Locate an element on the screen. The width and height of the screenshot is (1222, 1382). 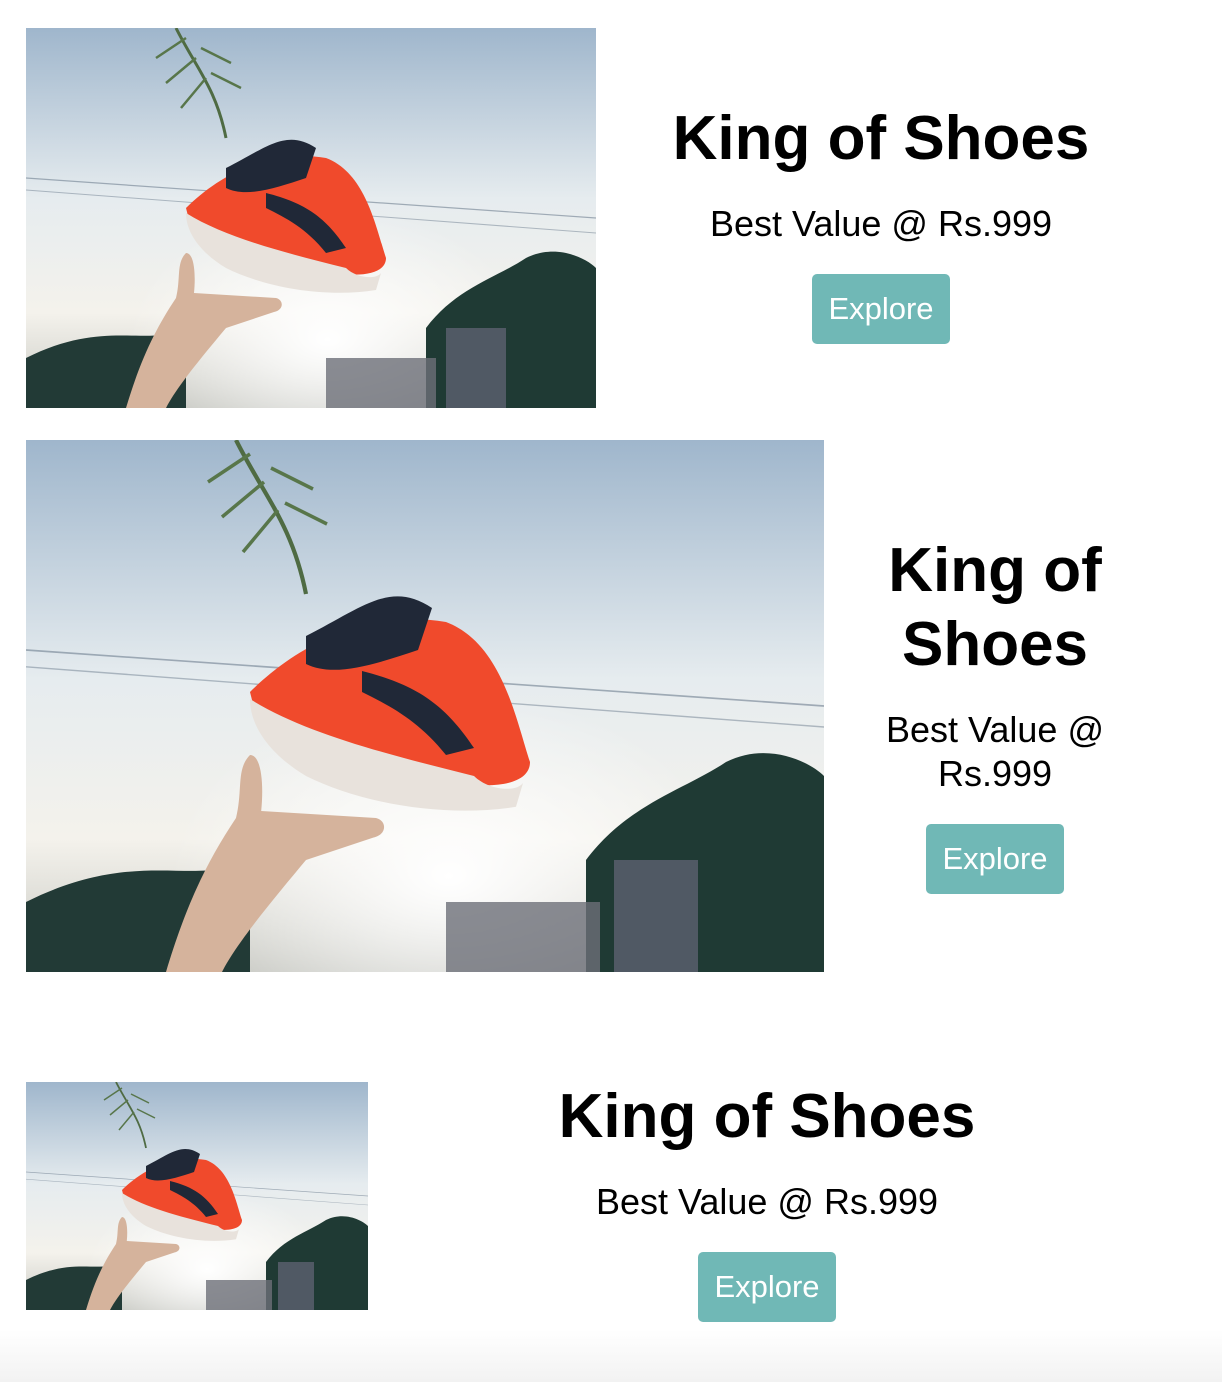
bottom-fade-overlay is located at coordinates (611, 1356).